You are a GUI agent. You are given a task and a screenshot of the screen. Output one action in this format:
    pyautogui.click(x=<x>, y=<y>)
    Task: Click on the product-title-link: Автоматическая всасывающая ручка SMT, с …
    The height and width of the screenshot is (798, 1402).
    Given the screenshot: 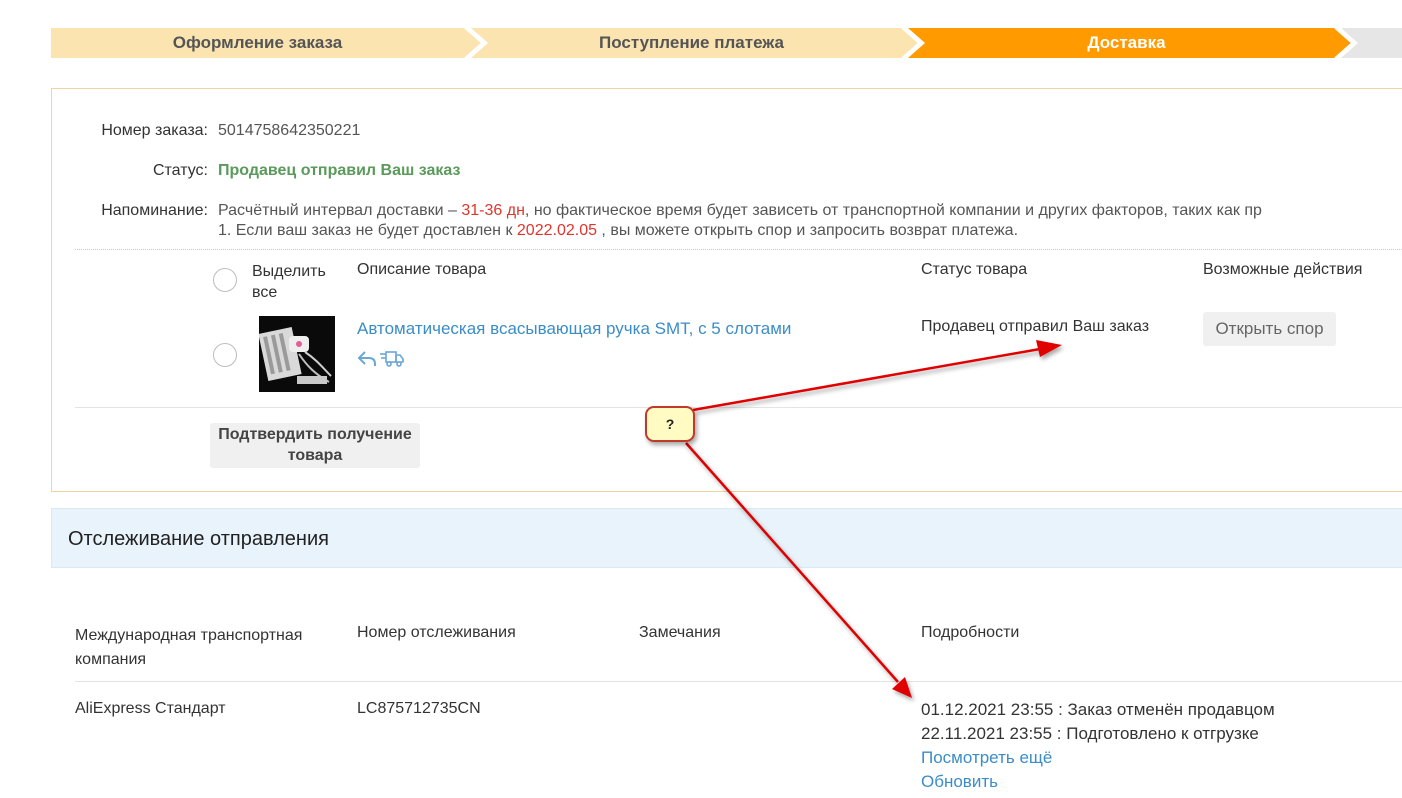 What is the action you would take?
    pyautogui.click(x=574, y=329)
    